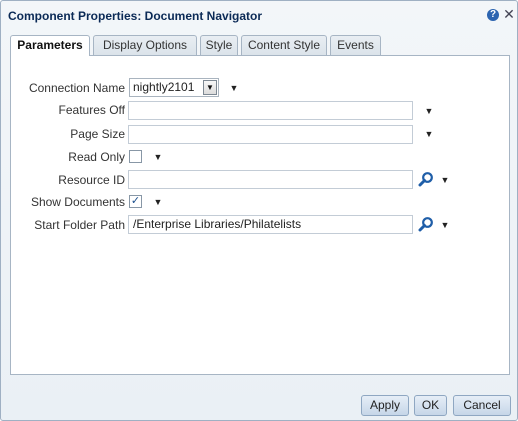 The image size is (518, 421). Describe the element at coordinates (158, 202) in the screenshot. I see `show-documents-options-caret: ▼` at that location.